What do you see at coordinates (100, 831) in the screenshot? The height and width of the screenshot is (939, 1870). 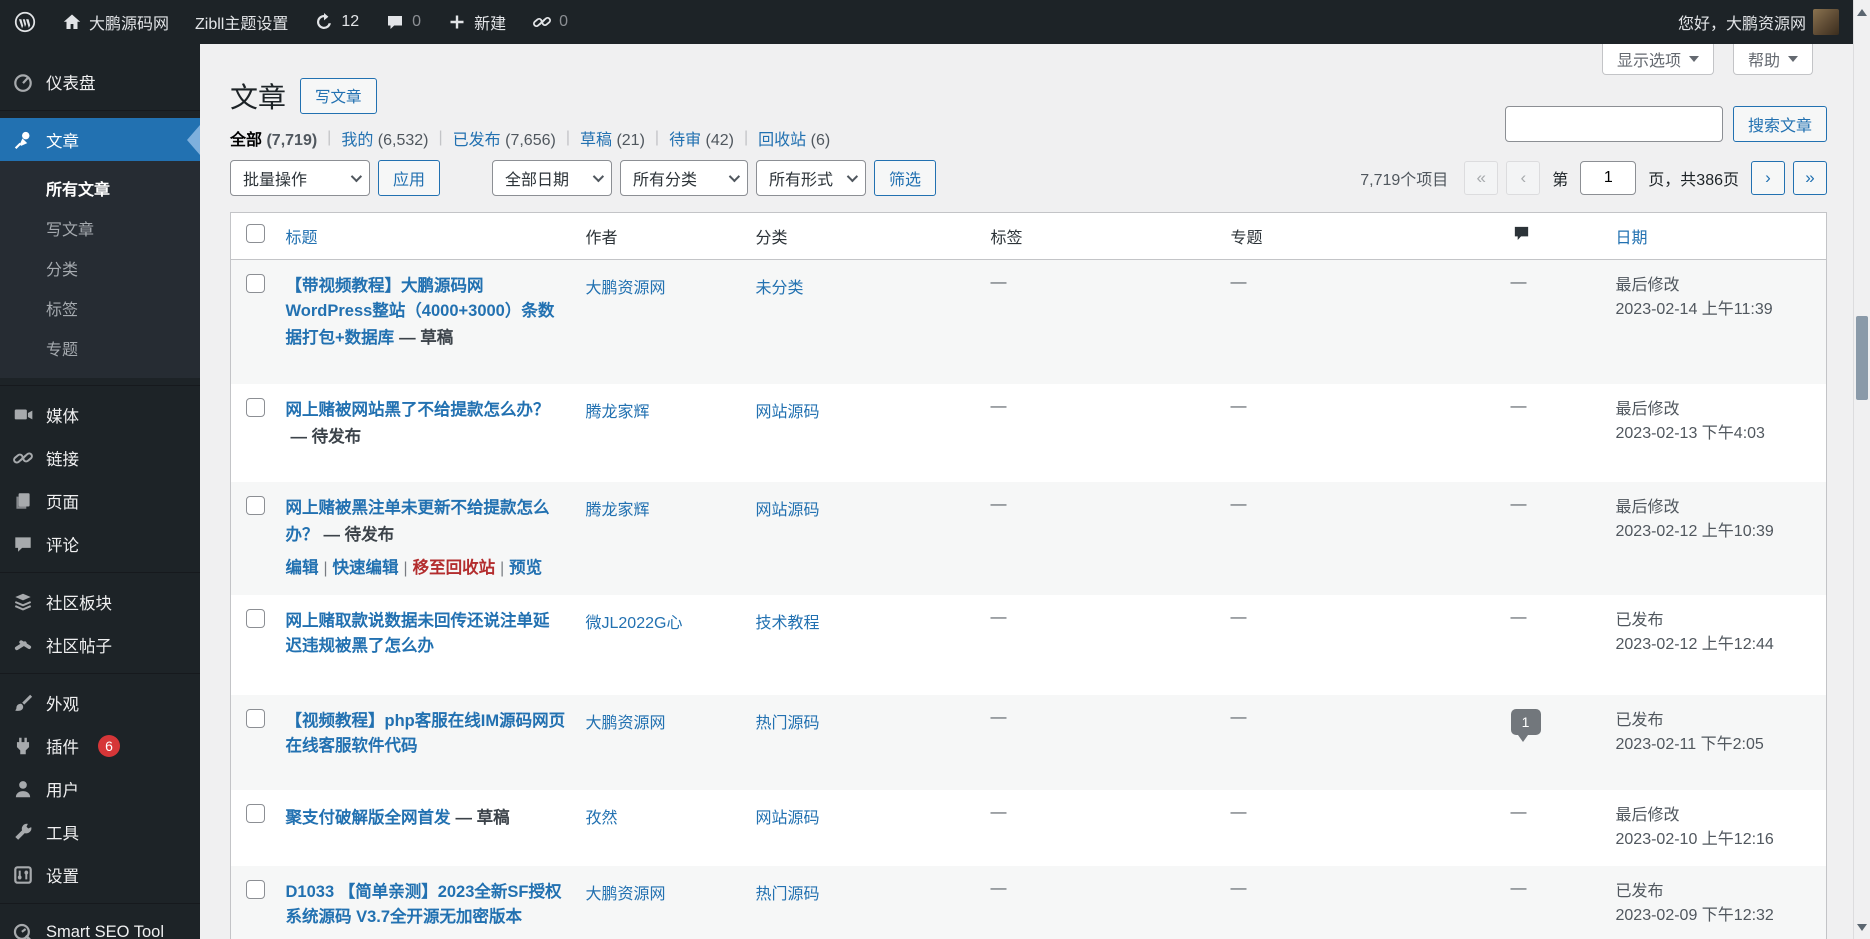 I see `sidebar-item-tools: 工具` at bounding box center [100, 831].